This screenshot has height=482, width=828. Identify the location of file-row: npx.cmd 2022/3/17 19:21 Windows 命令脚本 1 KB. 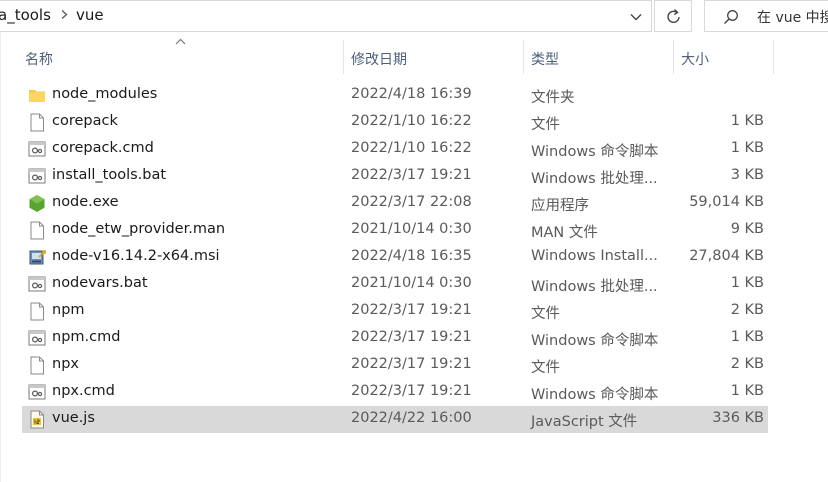
(395, 392).